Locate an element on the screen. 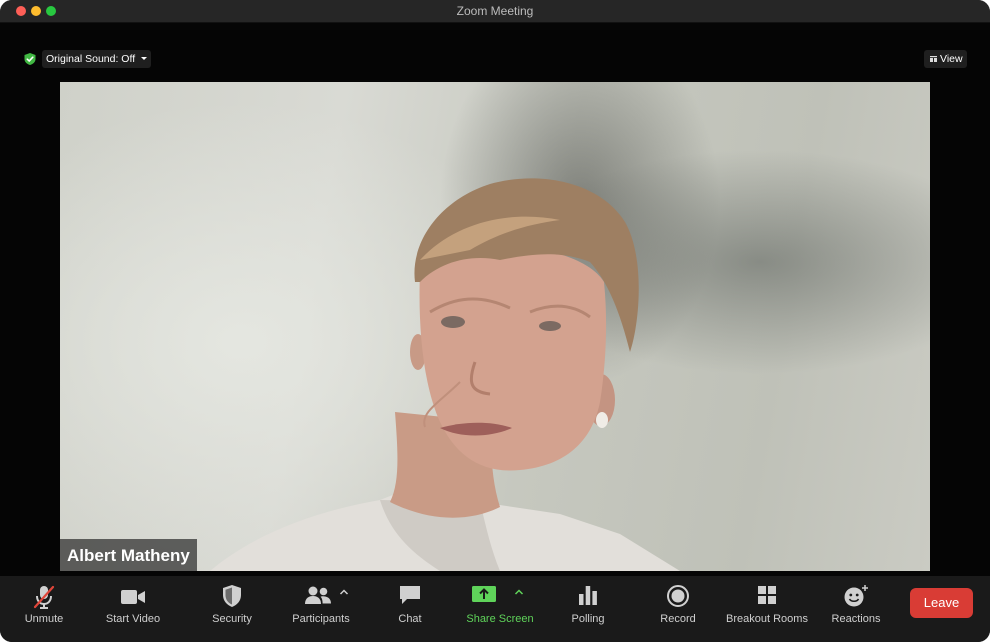 Image resolution: width=990 pixels, height=642 pixels. polling-chart-icon is located at coordinates (588, 595).